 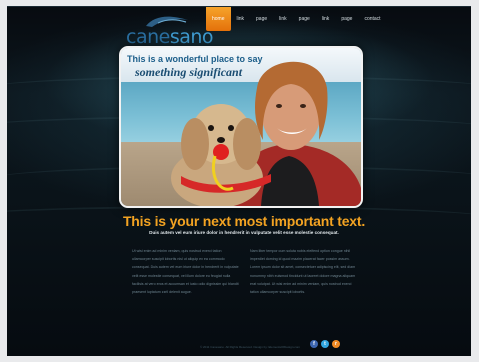 What do you see at coordinates (372, 19) in the screenshot?
I see `nav-contact: contact` at bounding box center [372, 19].